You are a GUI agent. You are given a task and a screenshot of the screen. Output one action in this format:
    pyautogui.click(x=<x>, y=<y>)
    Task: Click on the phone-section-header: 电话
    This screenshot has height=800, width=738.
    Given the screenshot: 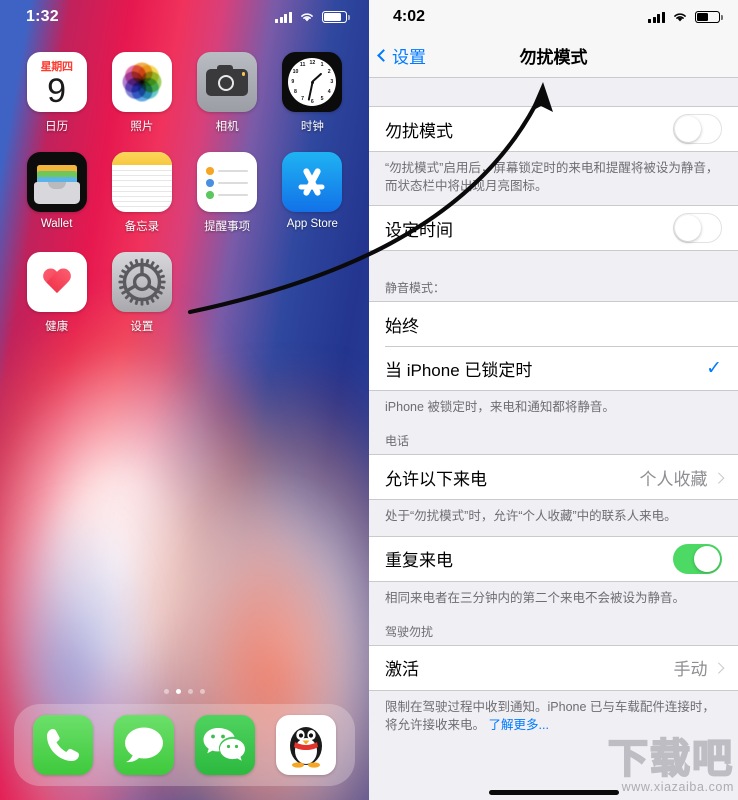 What is the action you would take?
    pyautogui.click(x=553, y=440)
    